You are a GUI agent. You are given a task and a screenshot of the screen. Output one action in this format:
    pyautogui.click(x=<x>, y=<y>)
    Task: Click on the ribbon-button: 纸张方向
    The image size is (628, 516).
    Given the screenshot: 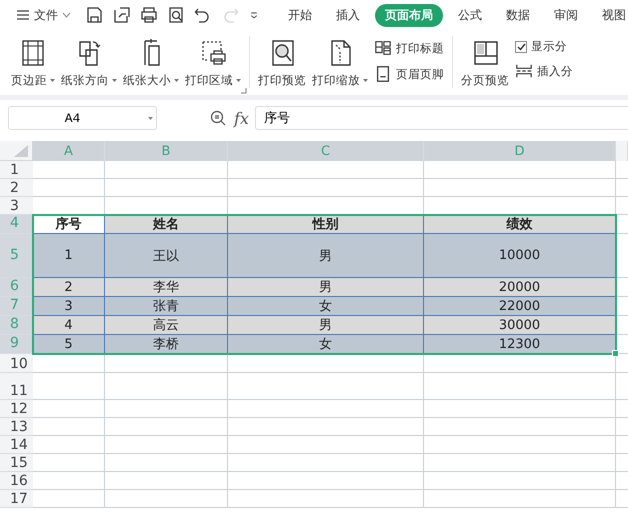 What is the action you would take?
    pyautogui.click(x=89, y=63)
    